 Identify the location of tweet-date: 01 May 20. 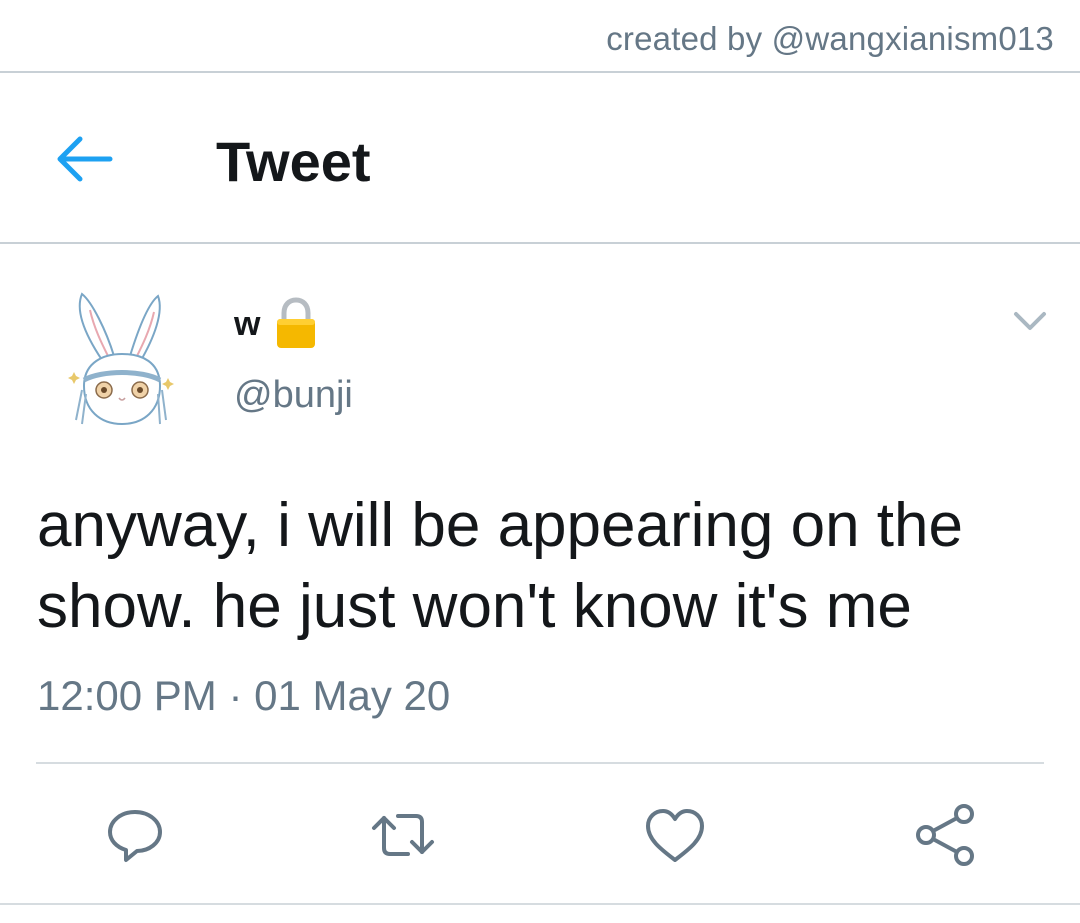
(352, 695).